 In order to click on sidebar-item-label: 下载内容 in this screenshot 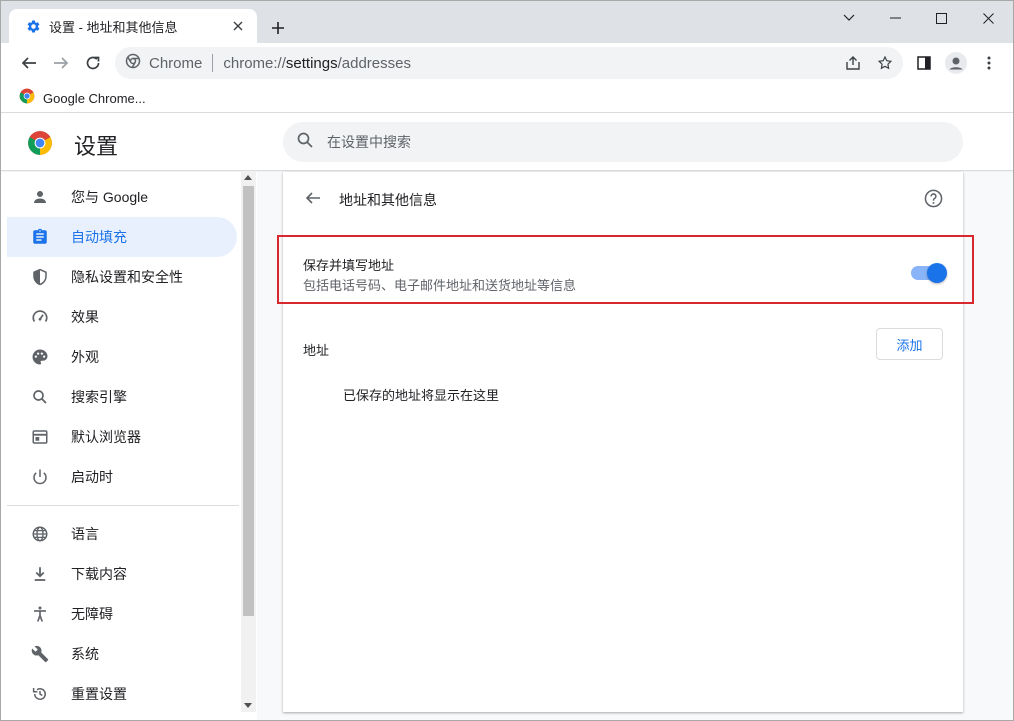, I will do `click(99, 574)`.